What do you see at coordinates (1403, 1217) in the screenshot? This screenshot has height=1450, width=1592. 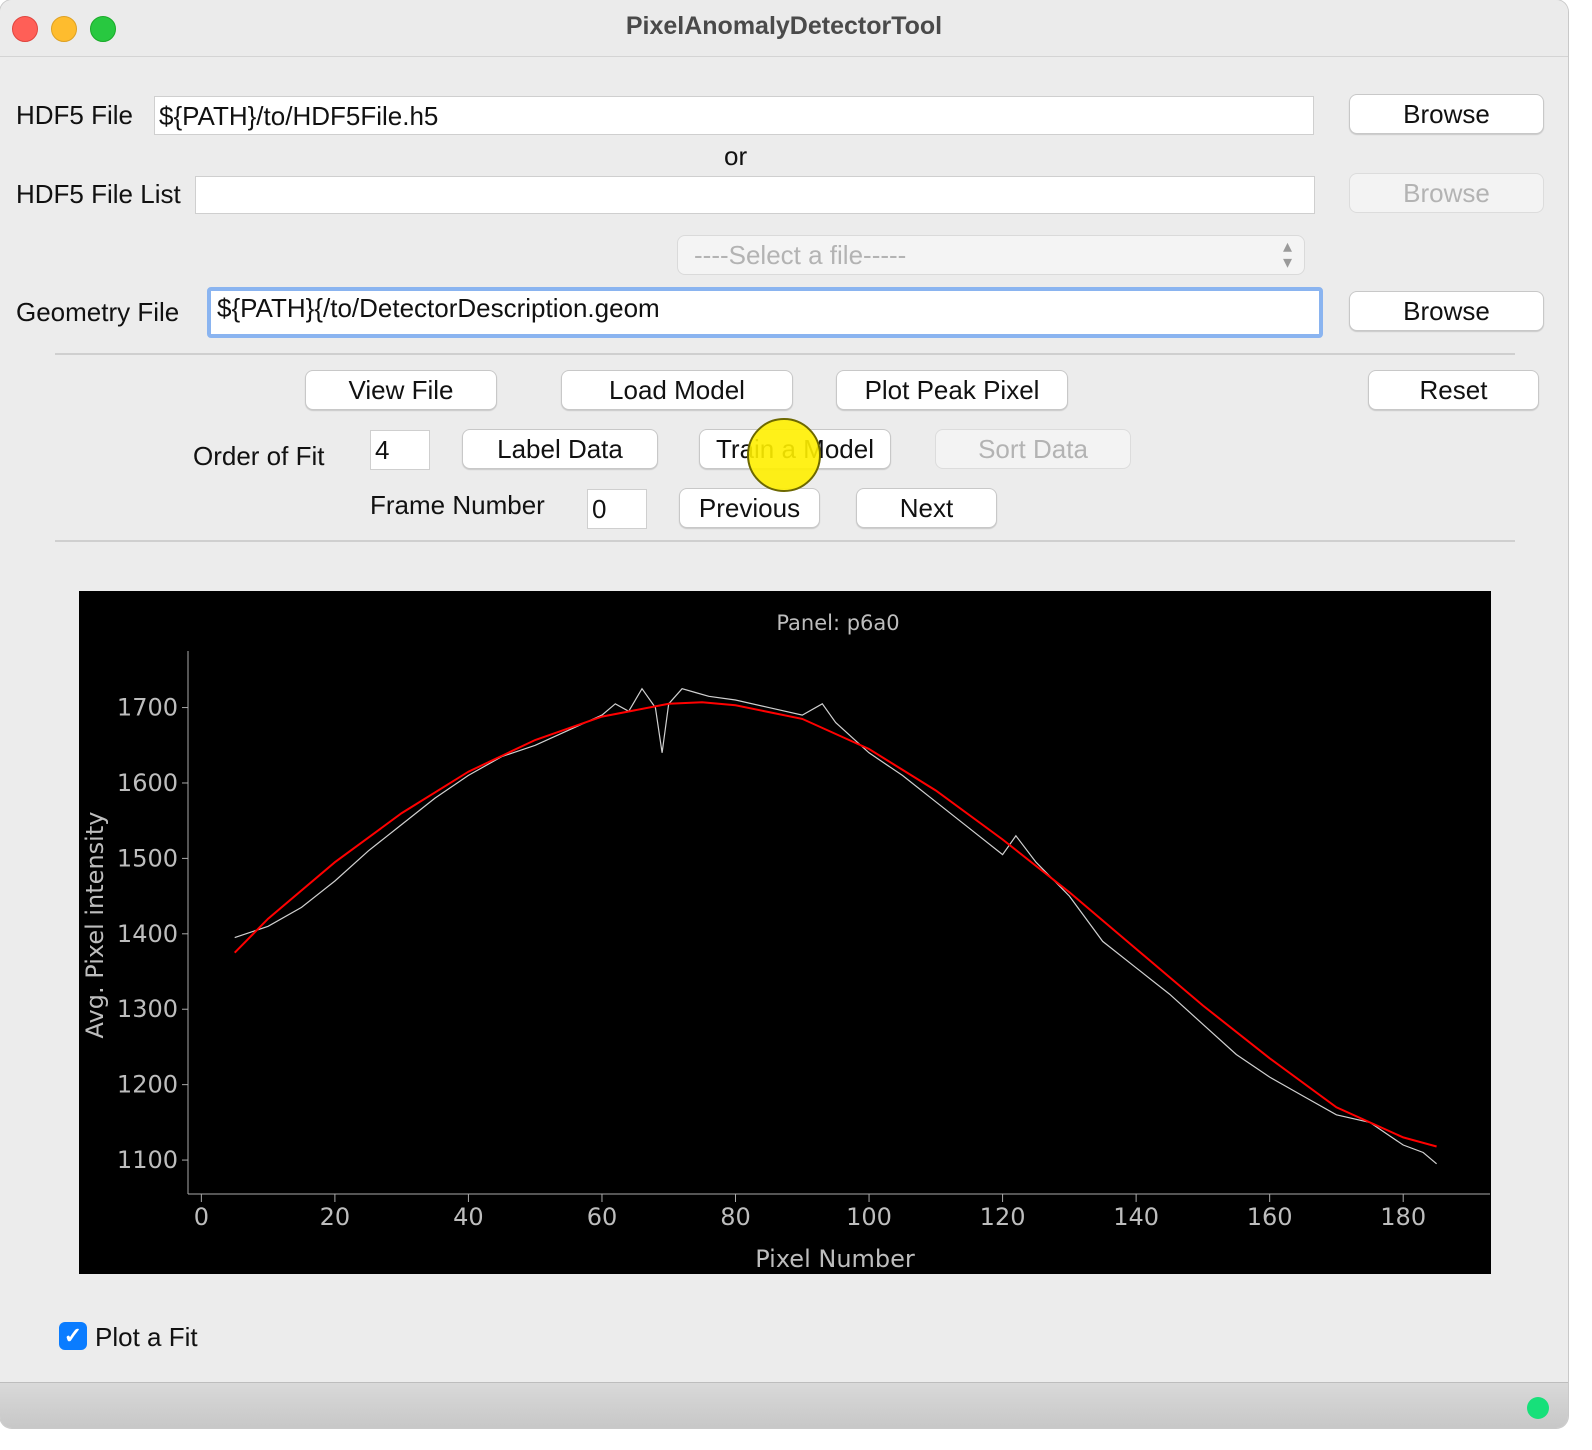 I see `x-tick-label: 180` at bounding box center [1403, 1217].